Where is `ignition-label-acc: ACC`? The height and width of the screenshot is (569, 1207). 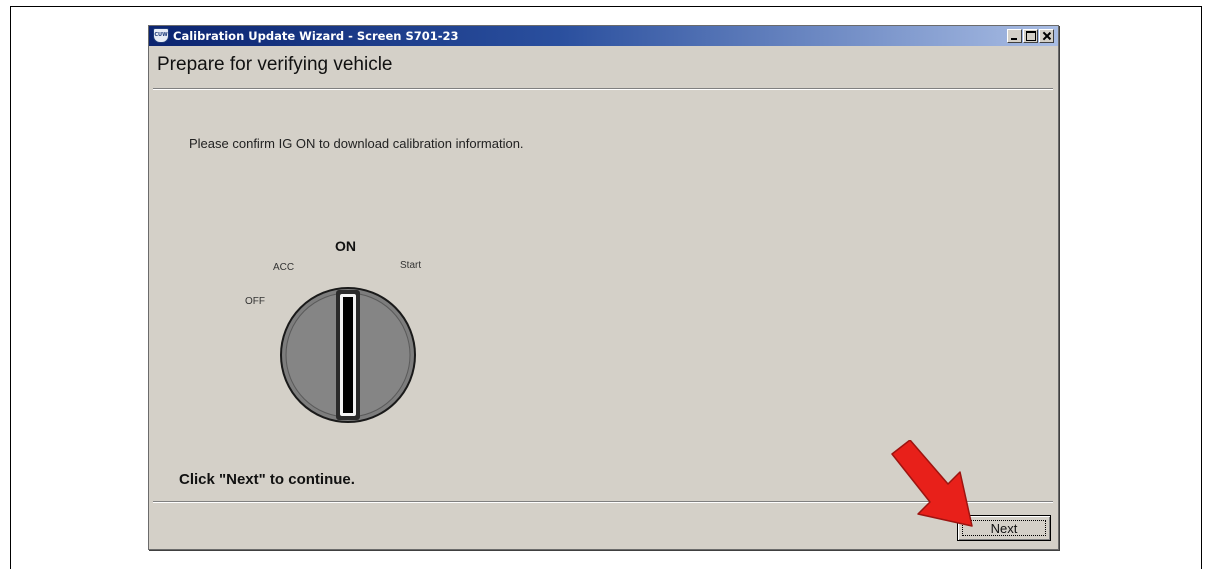 ignition-label-acc: ACC is located at coordinates (284, 267).